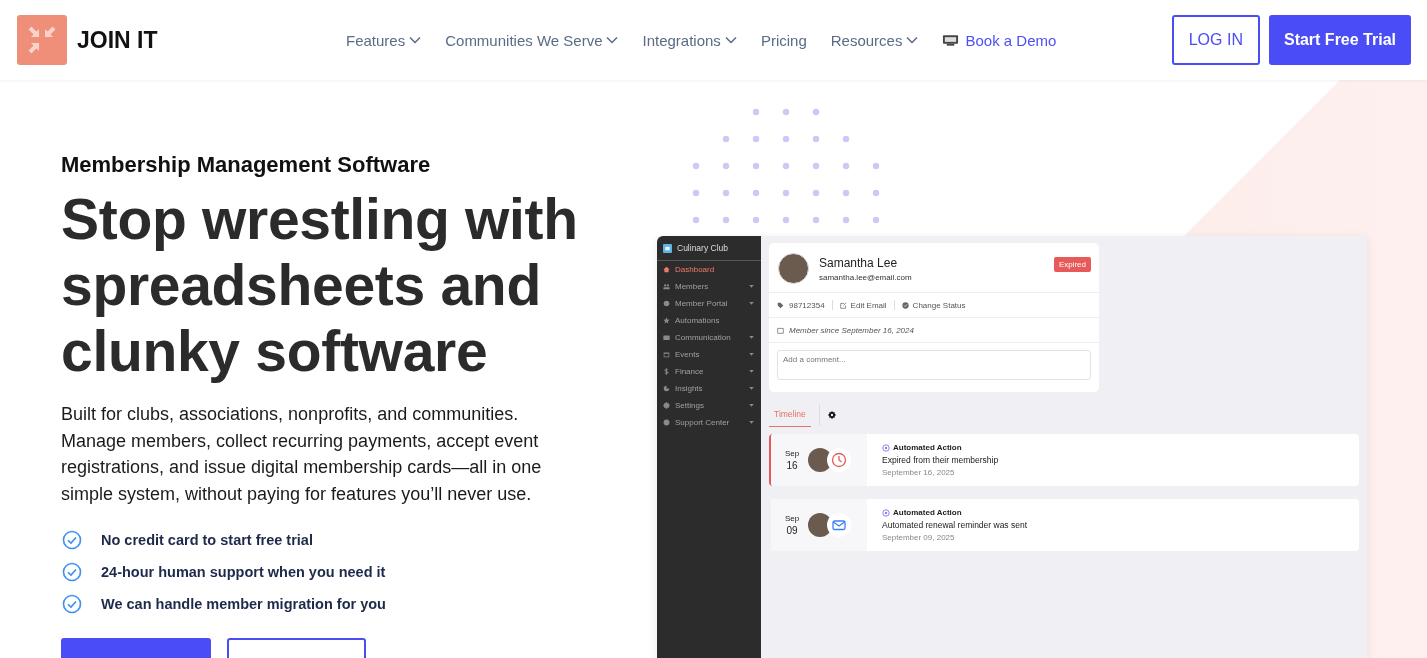 Image resolution: width=1427 pixels, height=658 pixels. What do you see at coordinates (666, 388) in the screenshot?
I see `pie-icon` at bounding box center [666, 388].